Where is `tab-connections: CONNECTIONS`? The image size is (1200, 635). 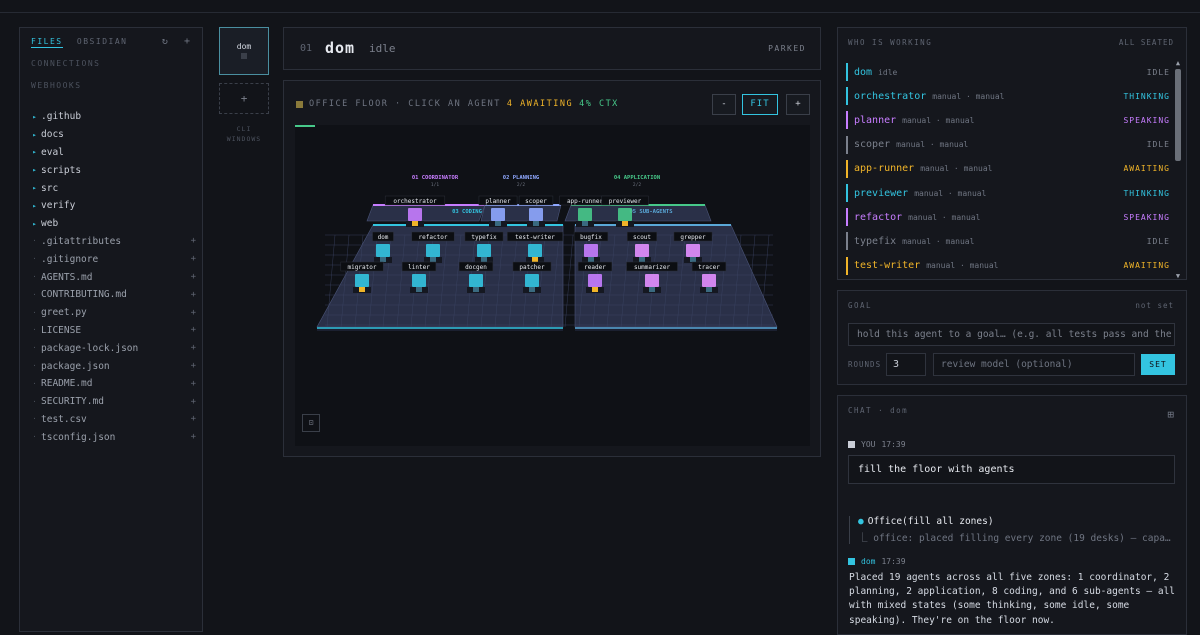
tab-connections: CONNECTIONS is located at coordinates (65, 63).